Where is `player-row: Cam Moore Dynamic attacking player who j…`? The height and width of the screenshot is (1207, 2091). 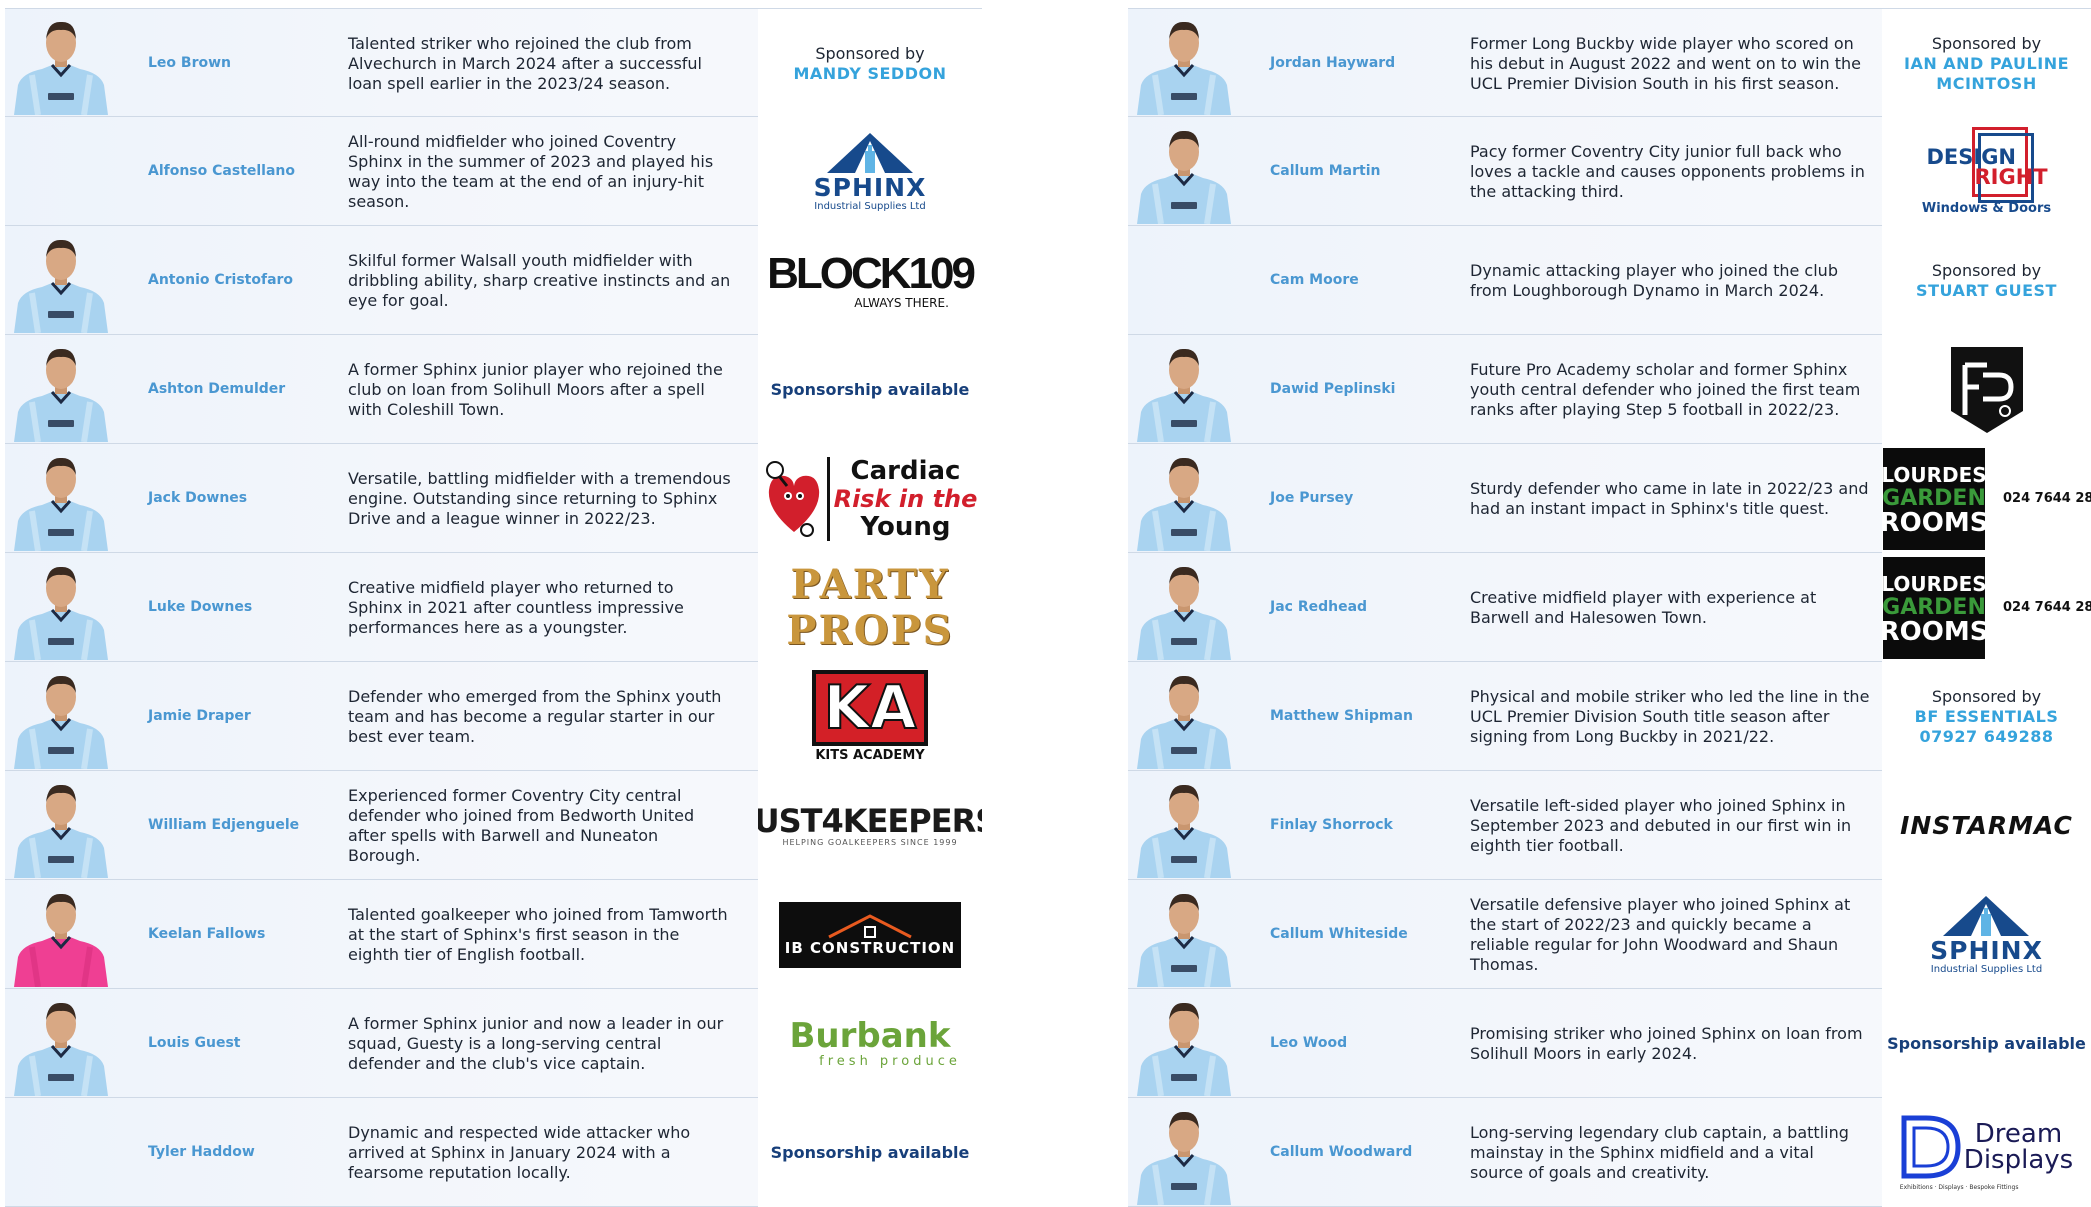
player-row: Cam Moore Dynamic attacking player who j… is located at coordinates (1609, 280).